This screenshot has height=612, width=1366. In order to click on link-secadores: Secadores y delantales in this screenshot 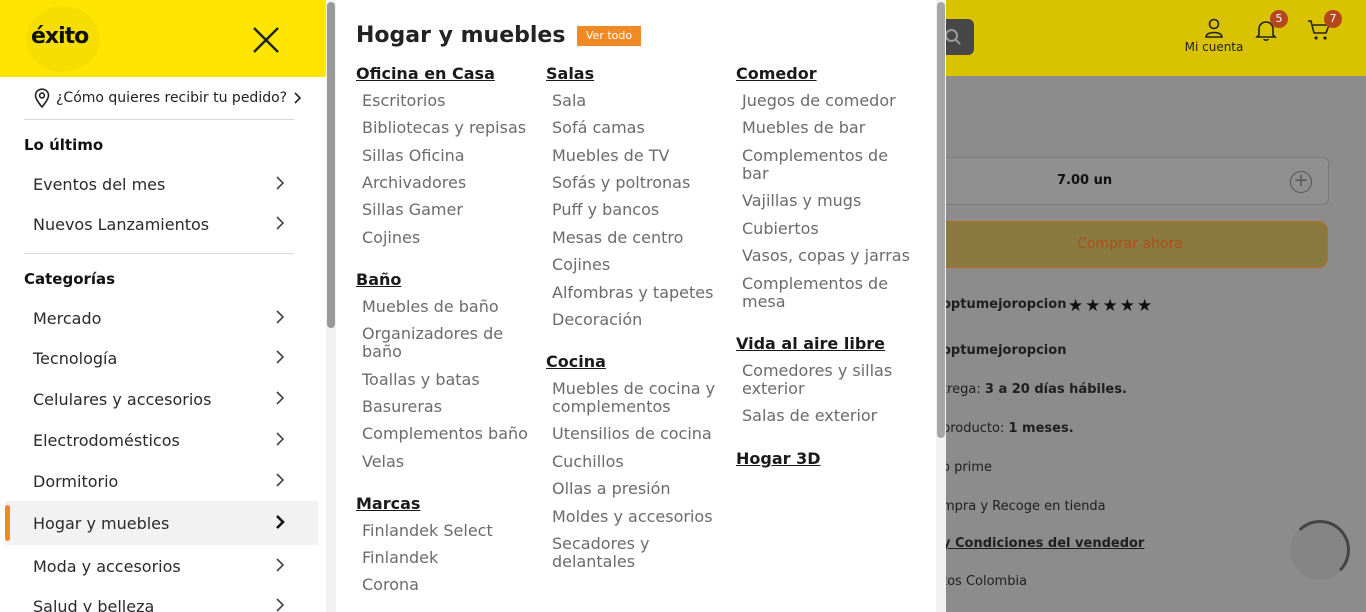, I will do `click(612, 553)`.